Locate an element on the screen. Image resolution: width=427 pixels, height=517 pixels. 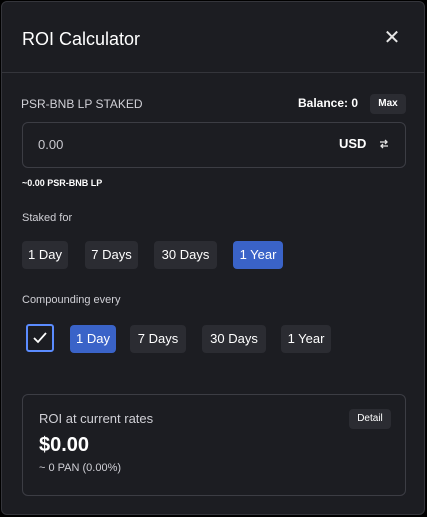
balance-text: Balance: 0 is located at coordinates (328, 103).